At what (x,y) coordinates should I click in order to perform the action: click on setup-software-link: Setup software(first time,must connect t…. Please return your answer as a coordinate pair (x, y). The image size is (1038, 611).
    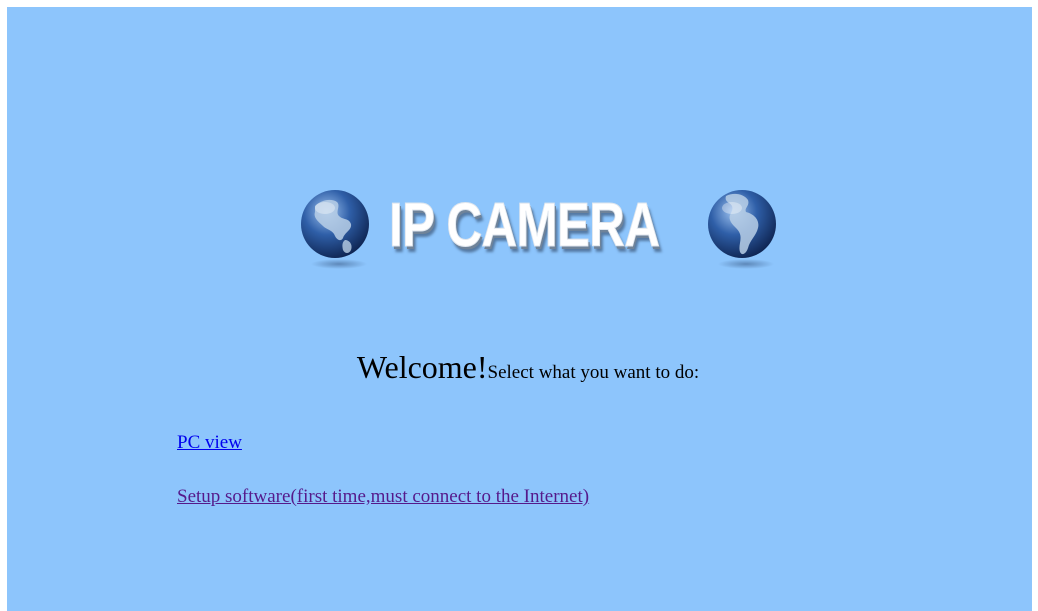
    Looking at the image, I should click on (383, 497).